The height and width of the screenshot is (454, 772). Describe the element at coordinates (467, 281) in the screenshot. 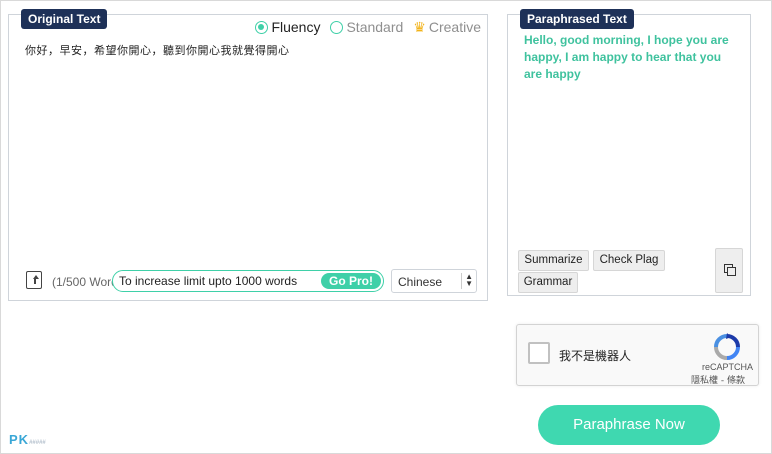

I see `select-arrows-icon: ▲ ▼` at that location.